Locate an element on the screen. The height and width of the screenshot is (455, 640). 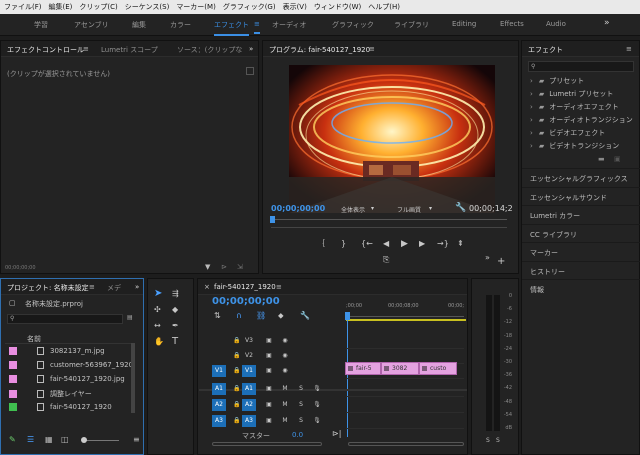
sequence-menu-icon: ≡ is located at coordinates (279, 287).